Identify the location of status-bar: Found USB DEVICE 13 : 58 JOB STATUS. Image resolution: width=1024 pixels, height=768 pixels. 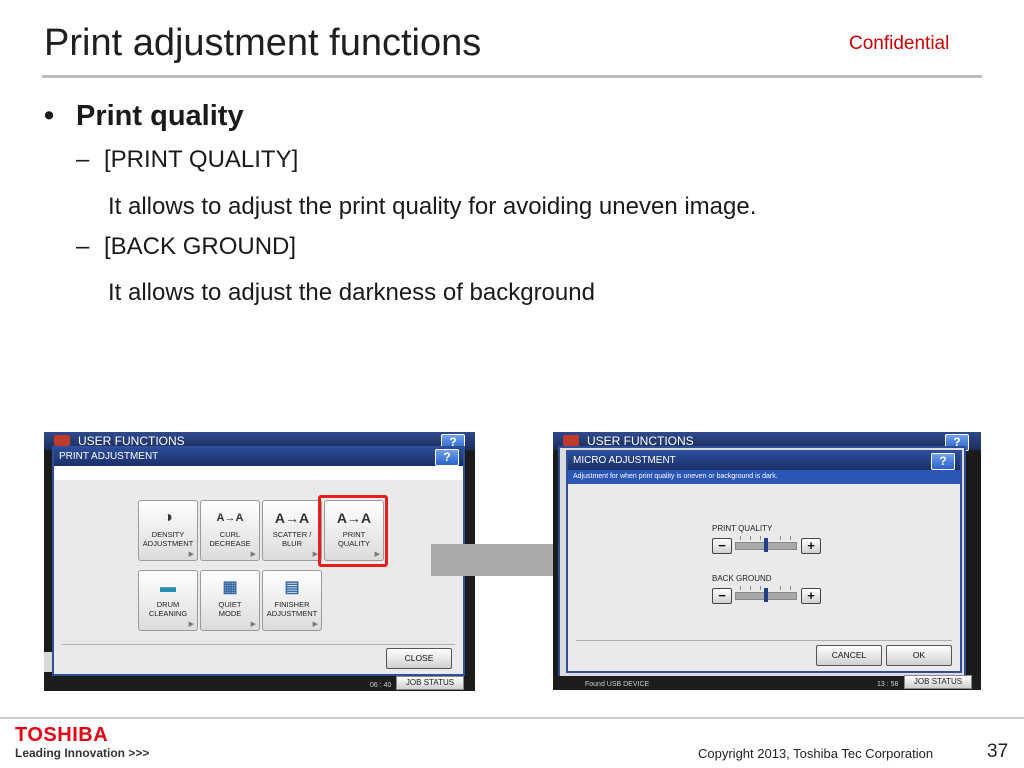
(767, 682).